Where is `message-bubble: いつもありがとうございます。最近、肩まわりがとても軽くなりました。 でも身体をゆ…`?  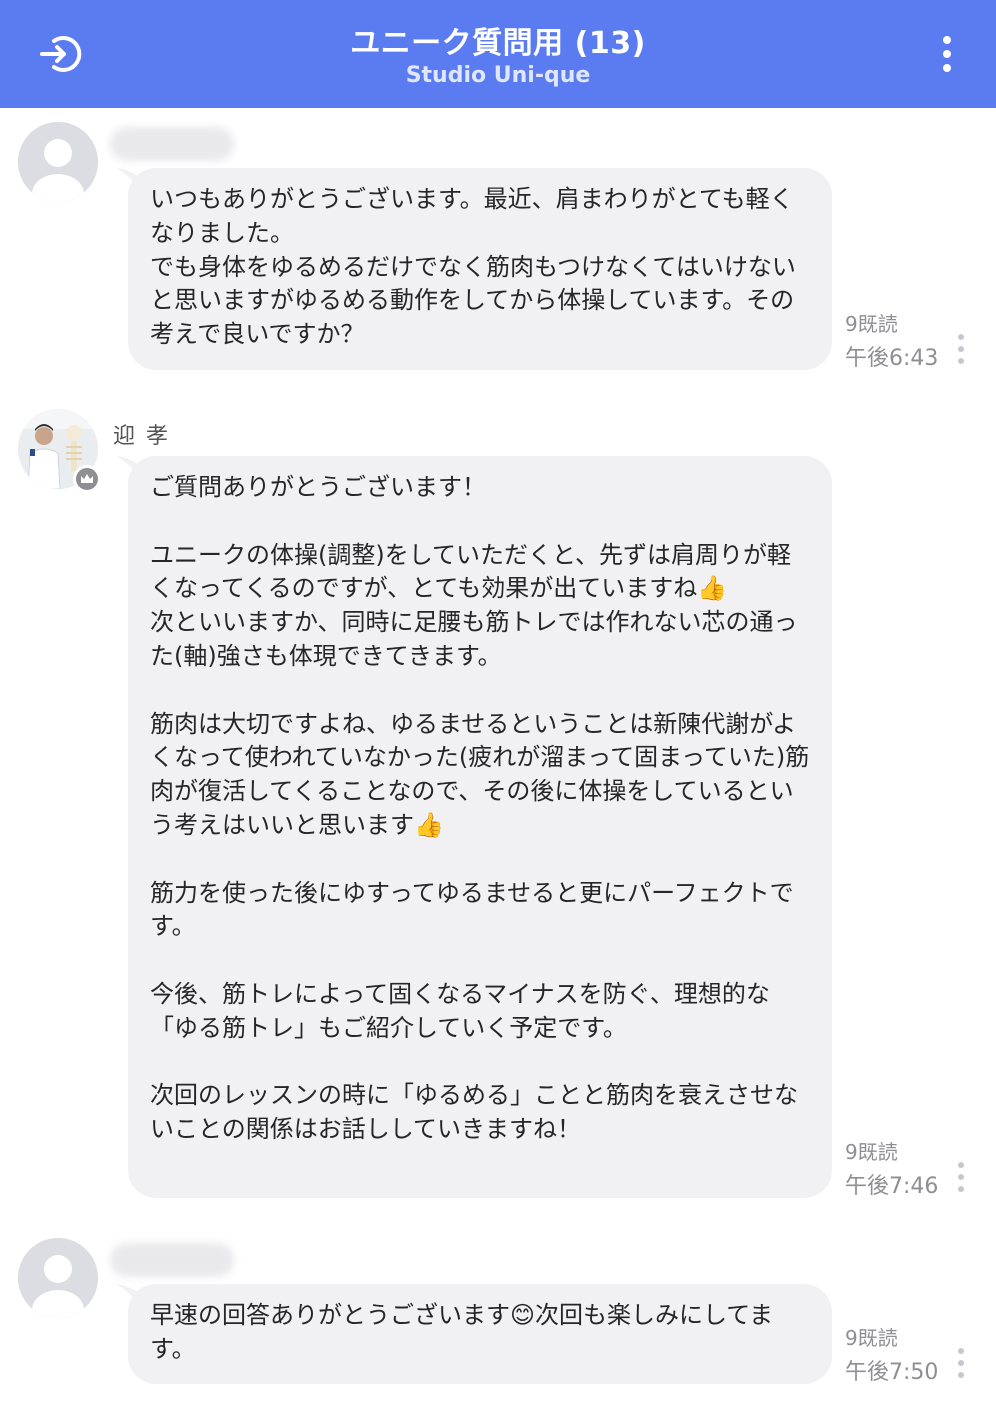 message-bubble: いつもありがとうございます。最近、肩まわりがとても軽くなりました。 でも身体をゆ… is located at coordinates (480, 269).